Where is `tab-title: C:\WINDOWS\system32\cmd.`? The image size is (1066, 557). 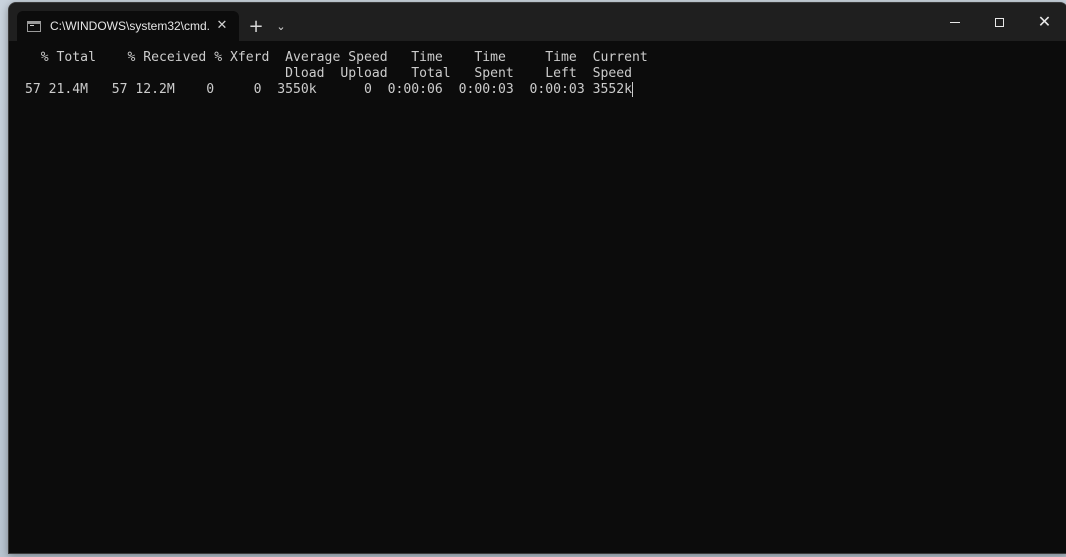
tab-title: C:\WINDOWS\system32\cmd. is located at coordinates (129, 26).